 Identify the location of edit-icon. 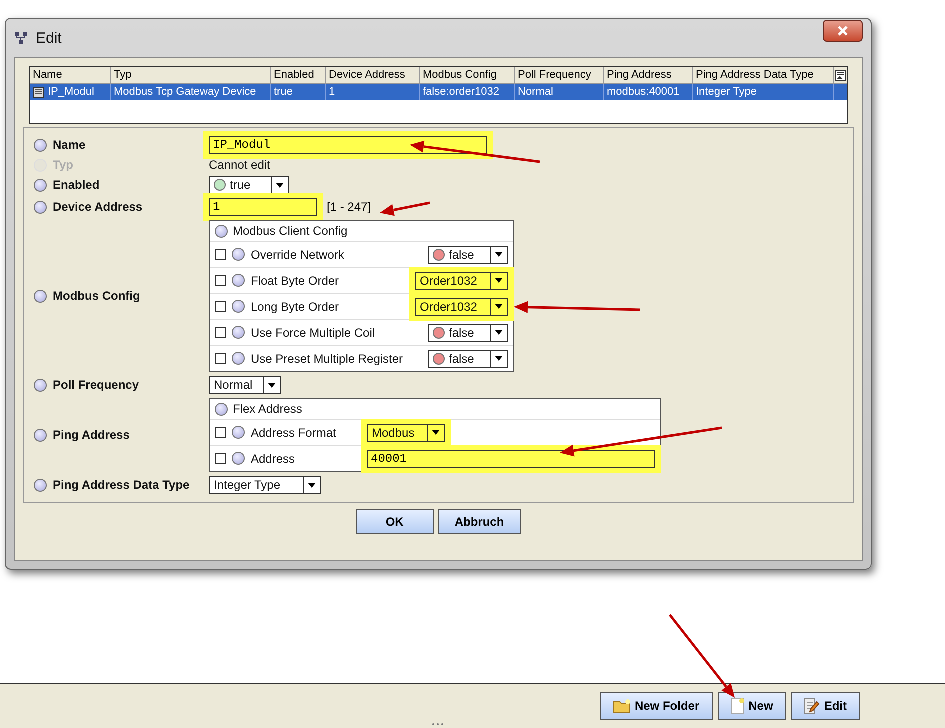
(812, 706).